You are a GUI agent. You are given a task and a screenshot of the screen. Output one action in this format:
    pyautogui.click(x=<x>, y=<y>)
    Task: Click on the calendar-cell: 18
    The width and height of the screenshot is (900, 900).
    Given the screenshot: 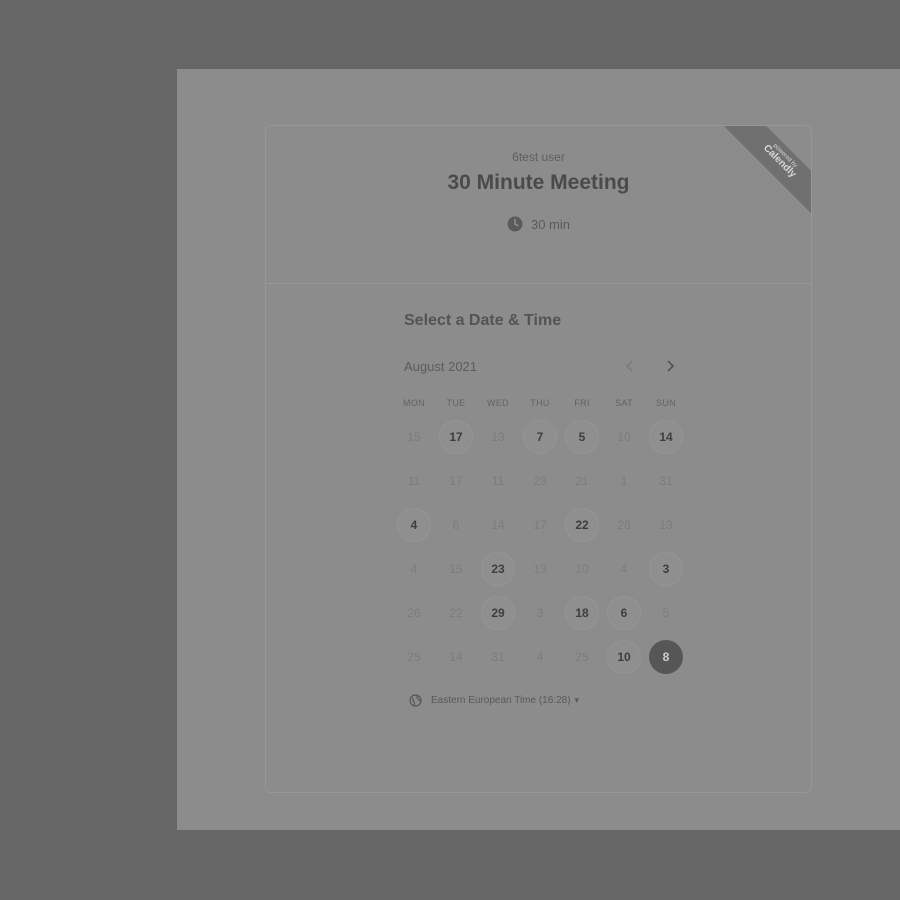 What is the action you would take?
    pyautogui.click(x=582, y=613)
    